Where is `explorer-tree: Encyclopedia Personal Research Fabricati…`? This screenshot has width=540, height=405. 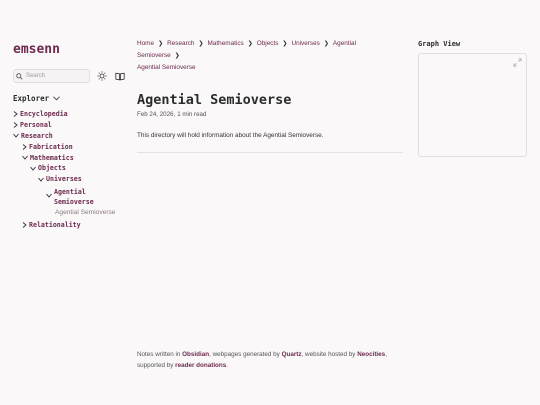
explorer-tree: Encyclopedia Personal Research Fabricati… is located at coordinates (69, 169).